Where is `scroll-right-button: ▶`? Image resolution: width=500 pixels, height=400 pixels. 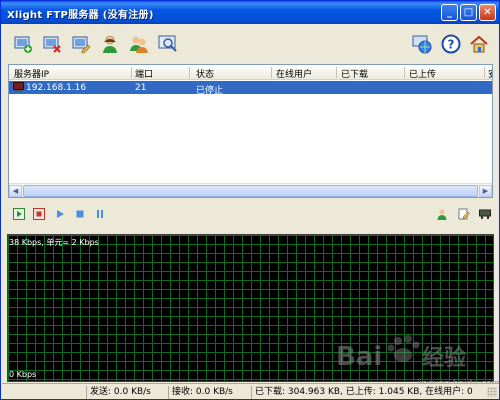
scroll-right-button: ▶ is located at coordinates (485, 191).